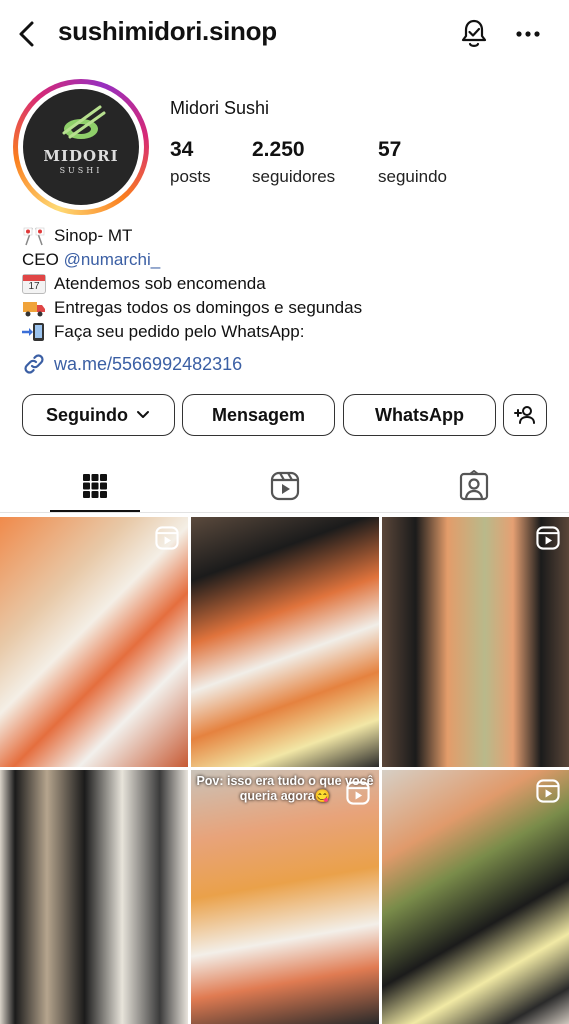 The image size is (569, 1024). Describe the element at coordinates (160, 283) in the screenshot. I see `bio-line-orders: Atendemos sob encomenda` at that location.